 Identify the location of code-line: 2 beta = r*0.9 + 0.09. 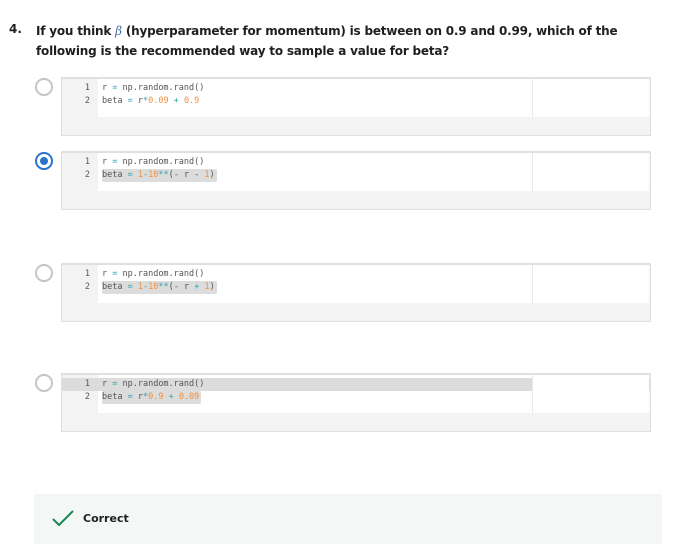
(297, 397).